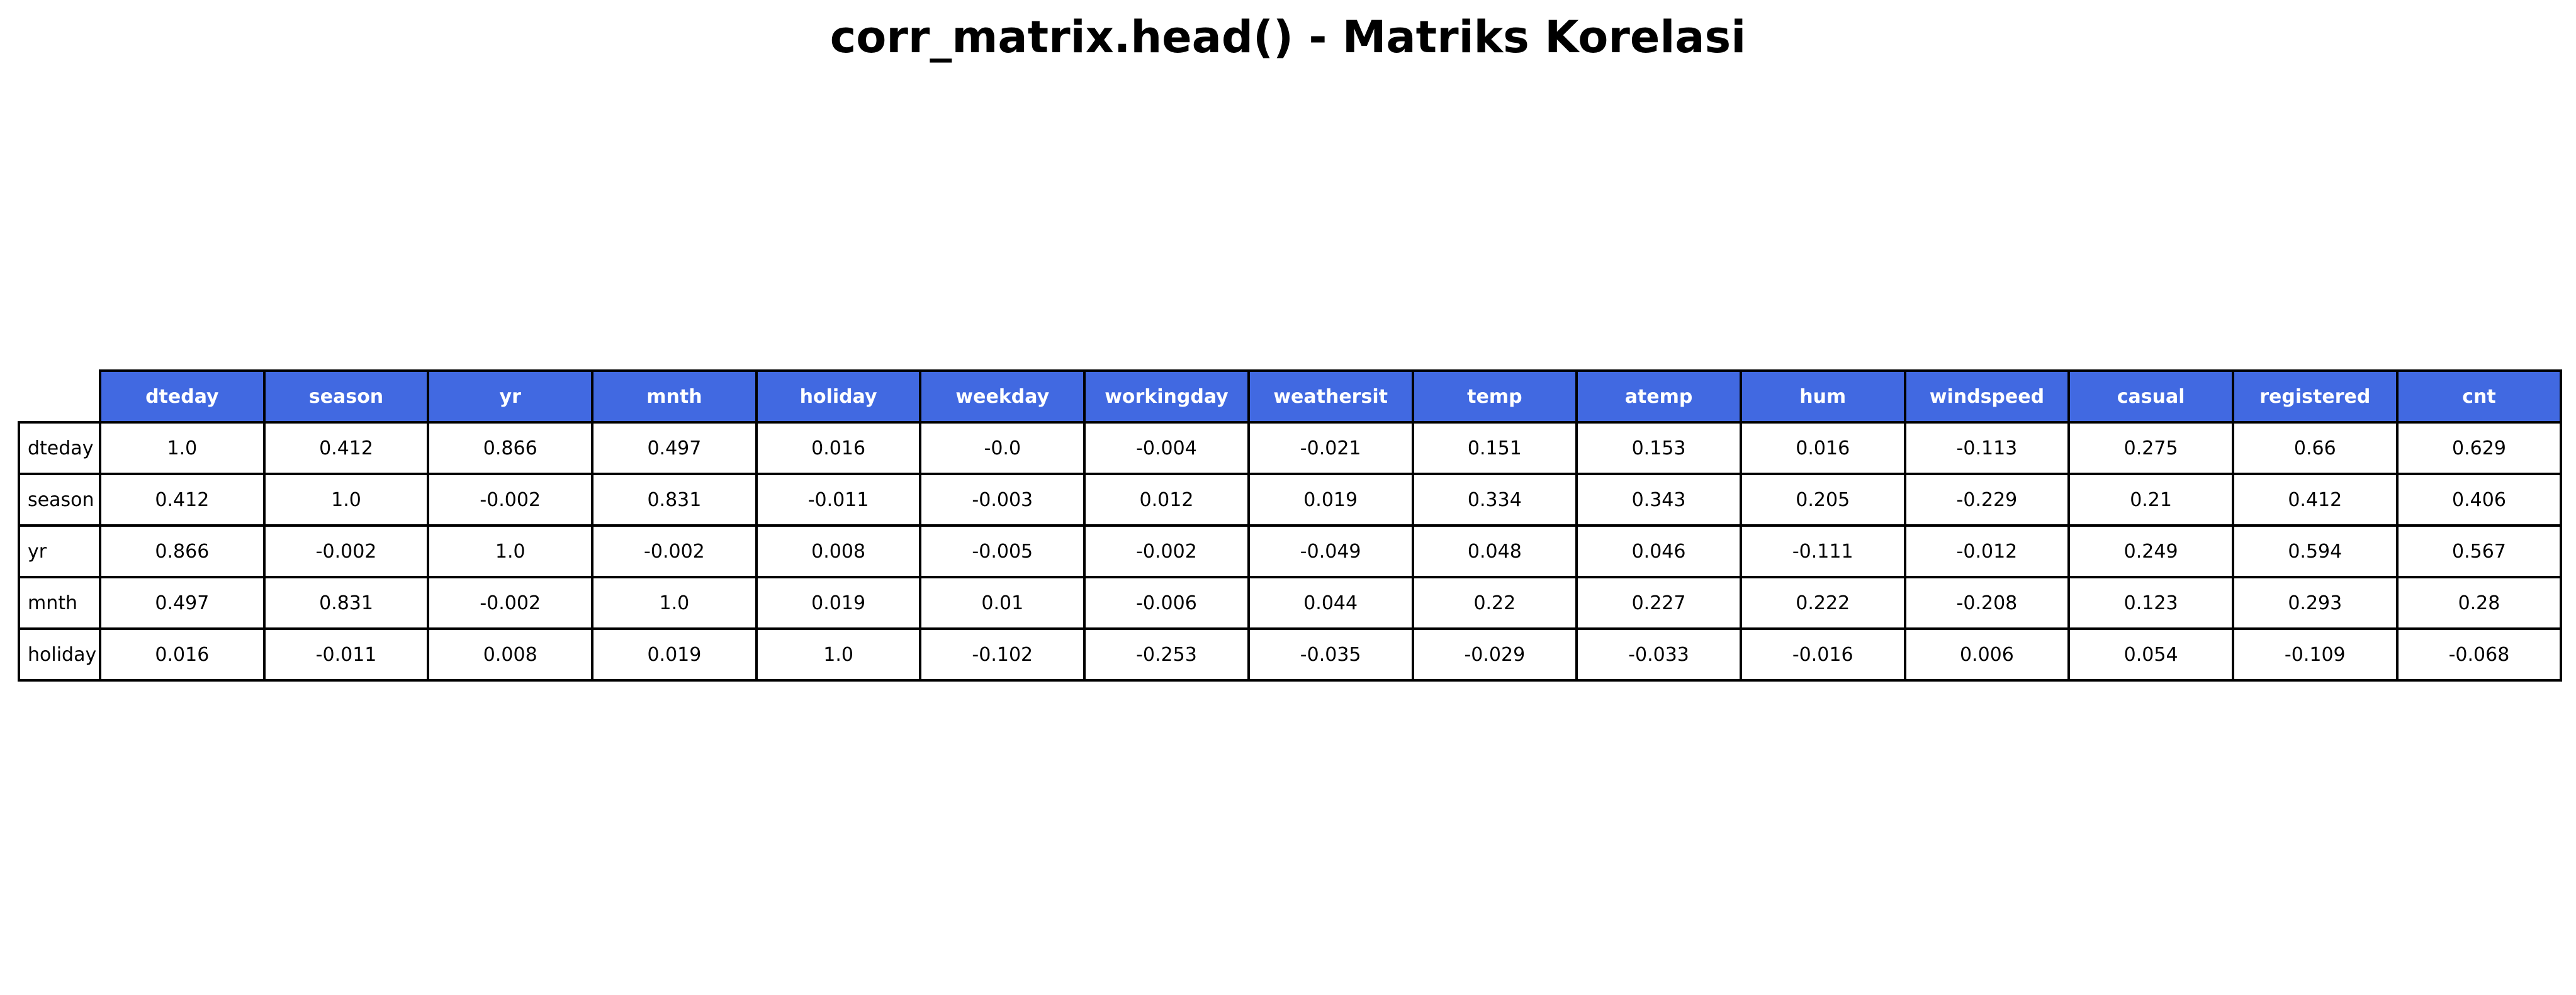  I want to click on table-cell: -0.035, so click(1330, 654).